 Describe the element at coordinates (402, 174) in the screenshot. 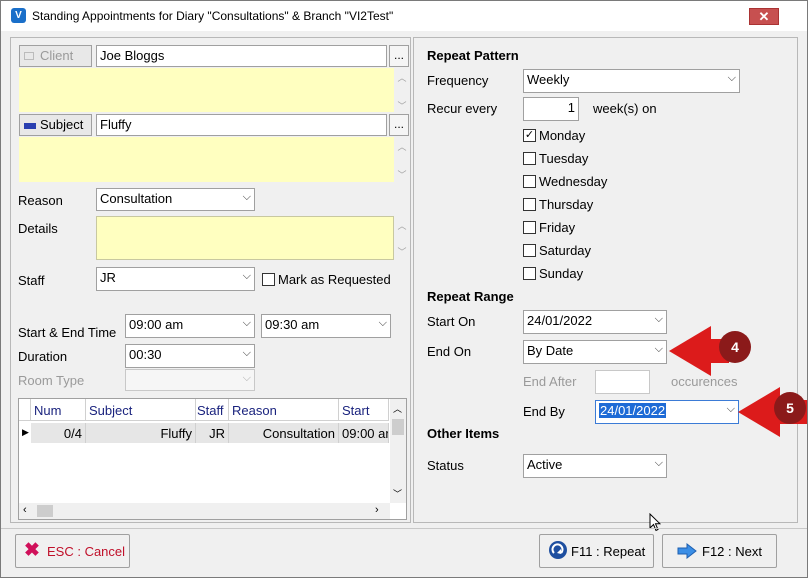

I see `subject-notes-scroll-down-icon: ﹀` at that location.